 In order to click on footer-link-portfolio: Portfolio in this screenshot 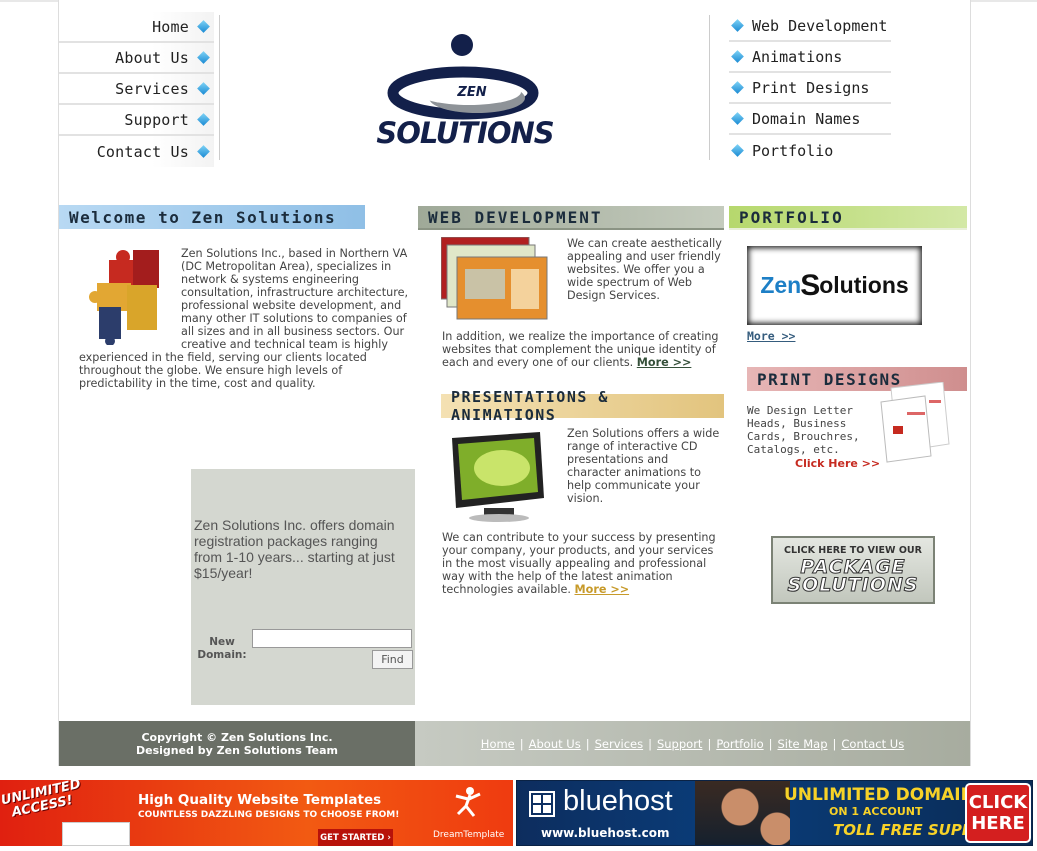, I will do `click(739, 744)`.